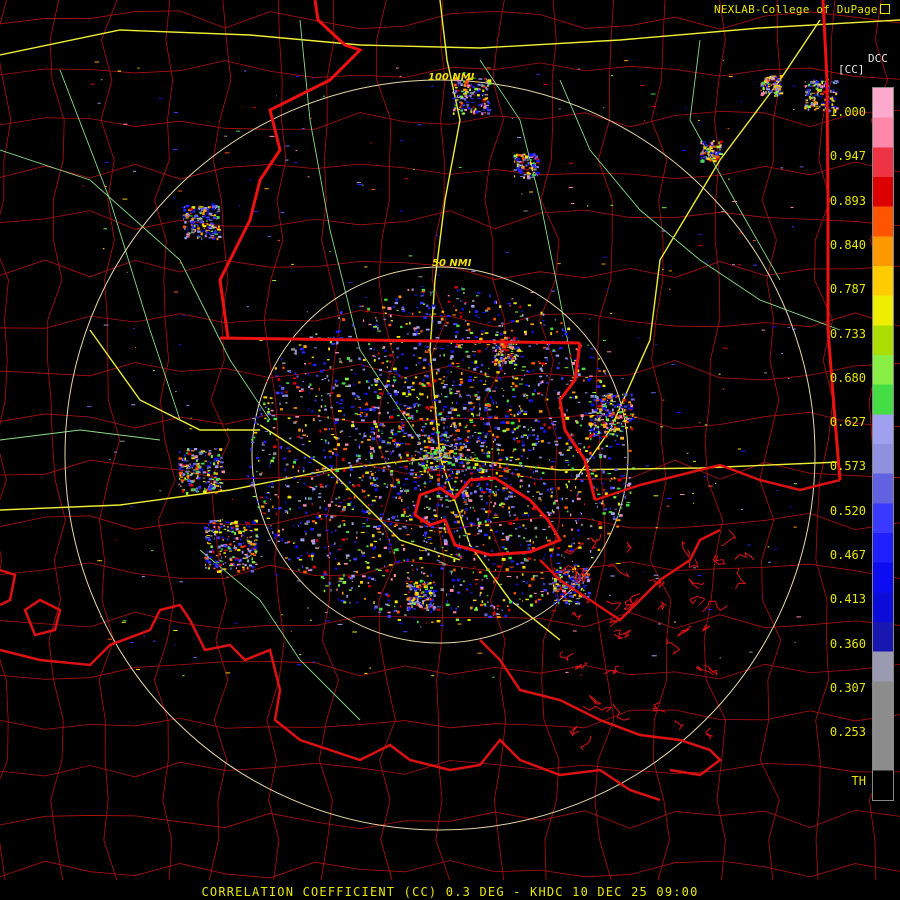 The height and width of the screenshot is (900, 900). Describe the element at coordinates (715, 606) in the screenshot. I see `marsh-outline` at that location.